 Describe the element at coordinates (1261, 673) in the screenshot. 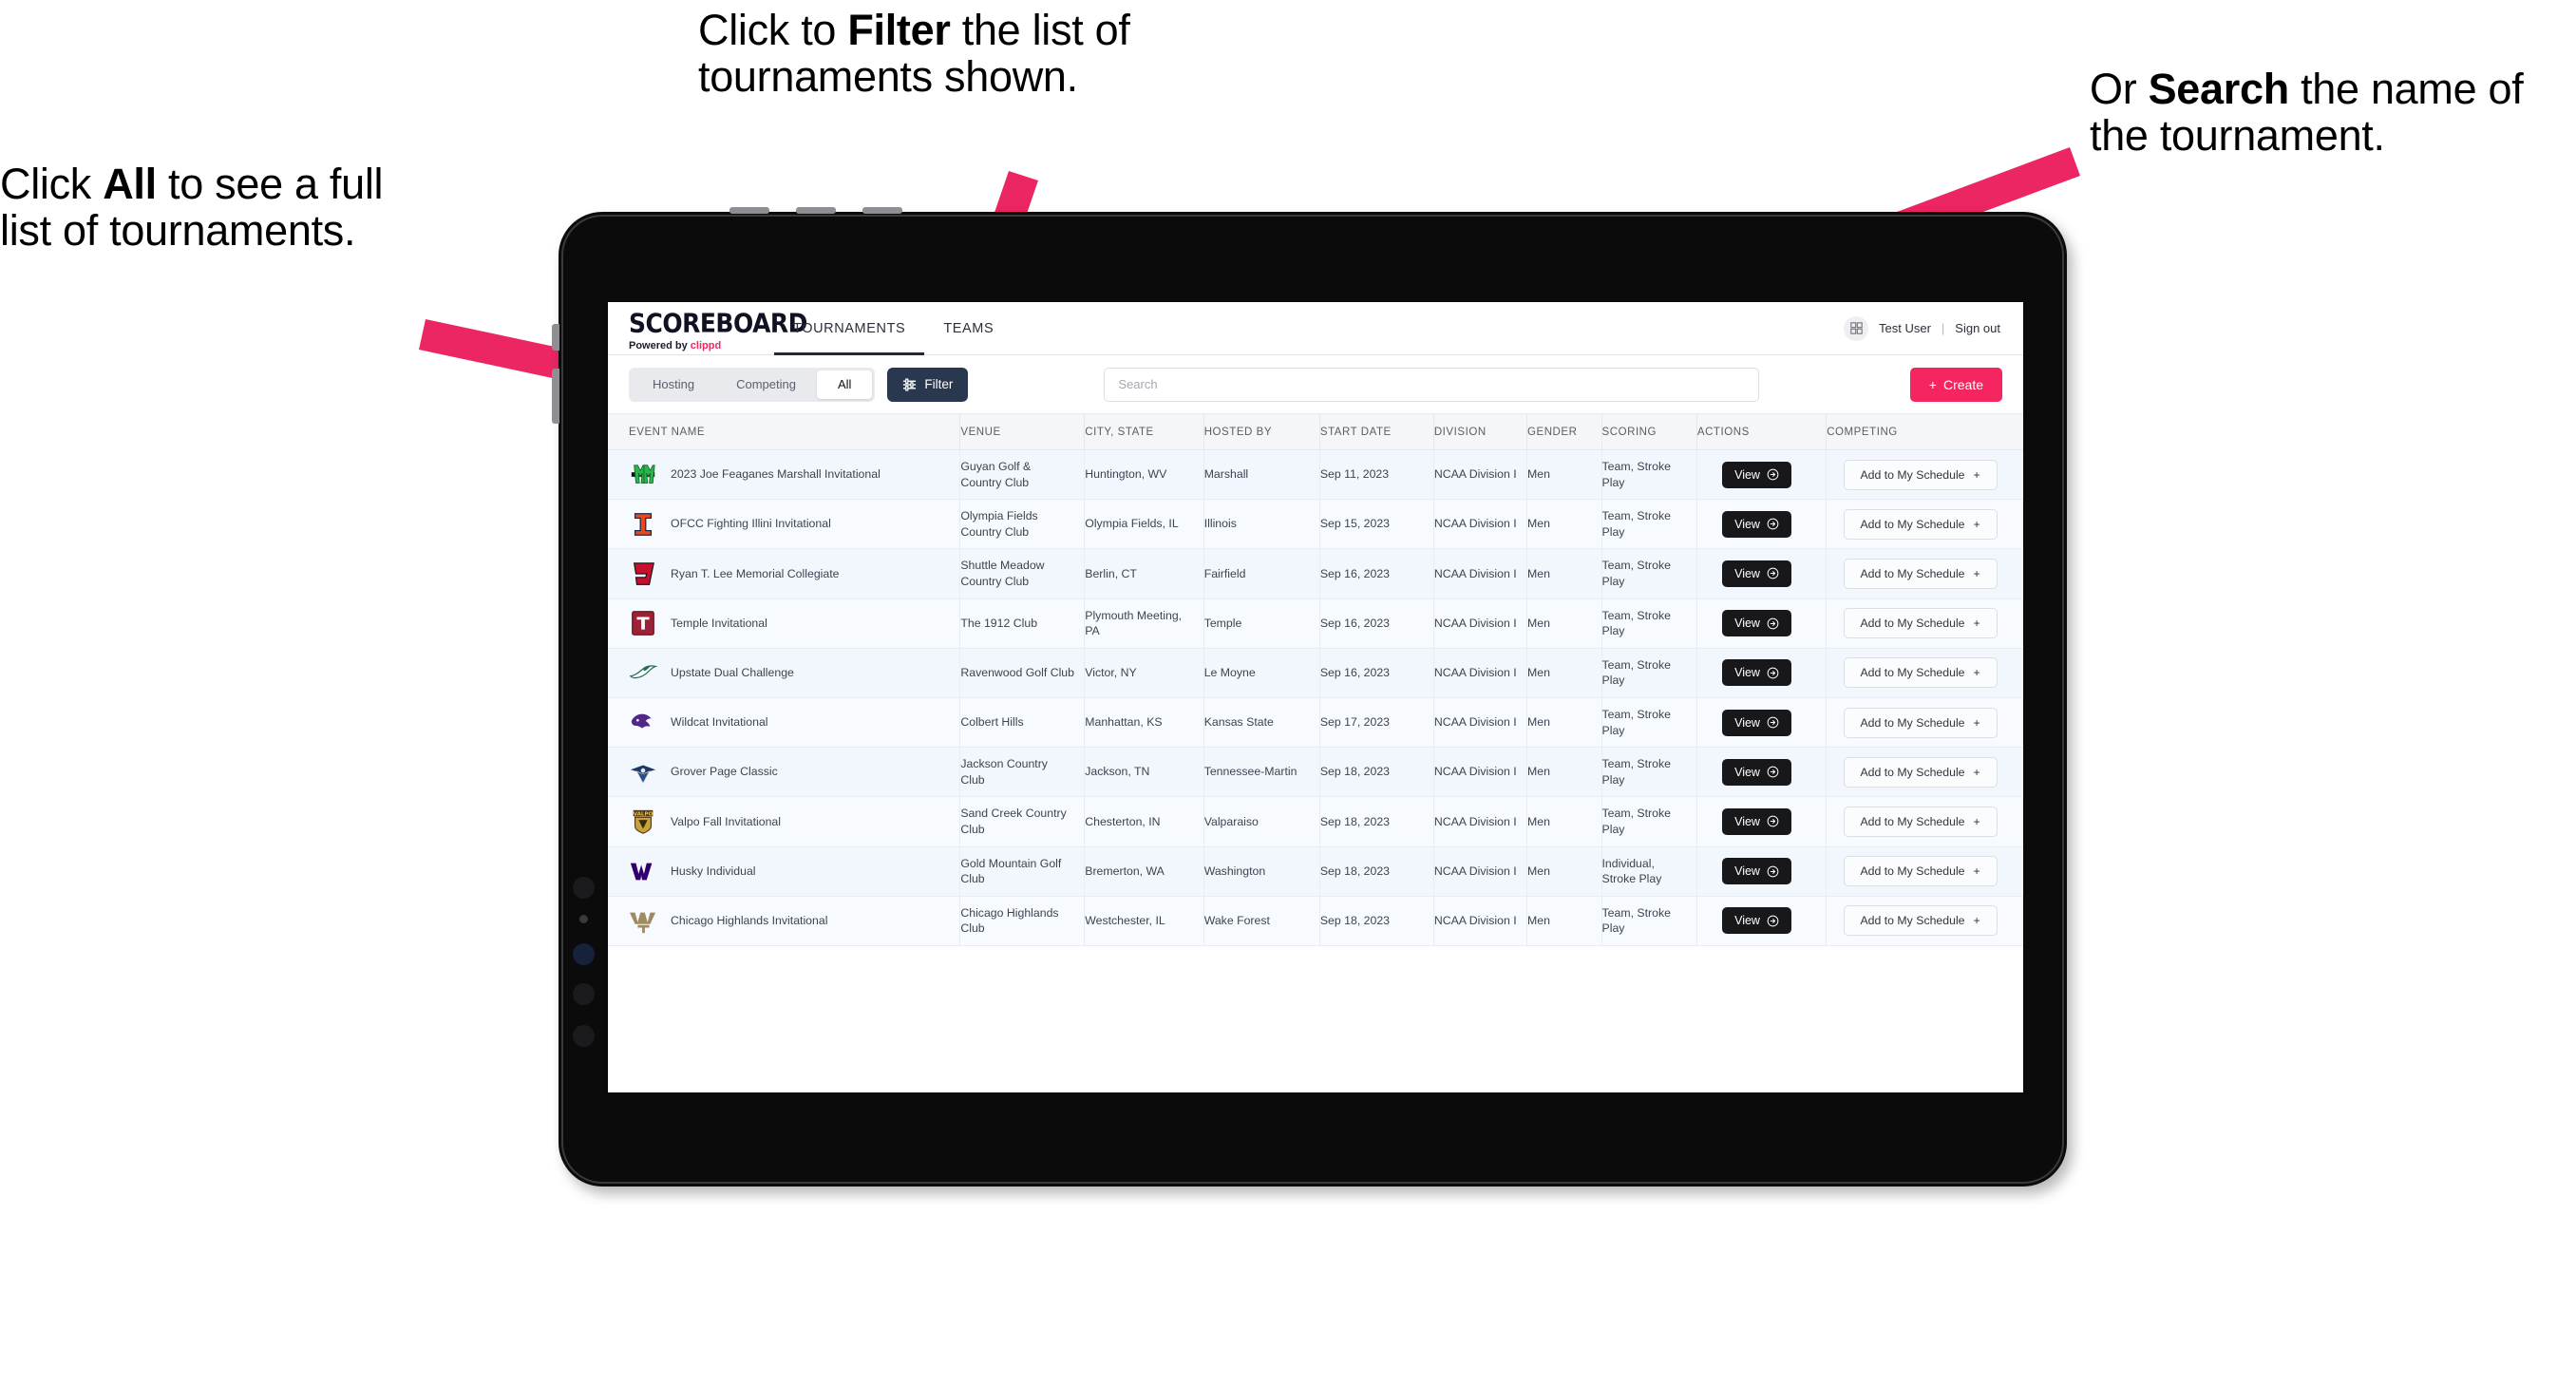

I see `cell-hosted-by: Le Moyne` at that location.